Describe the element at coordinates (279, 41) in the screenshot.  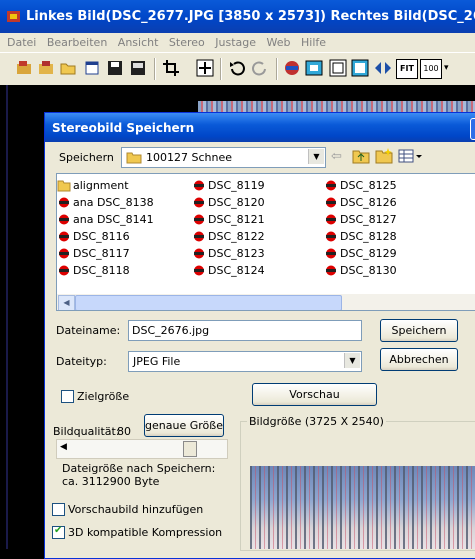
I see `menu-web: Web` at that location.